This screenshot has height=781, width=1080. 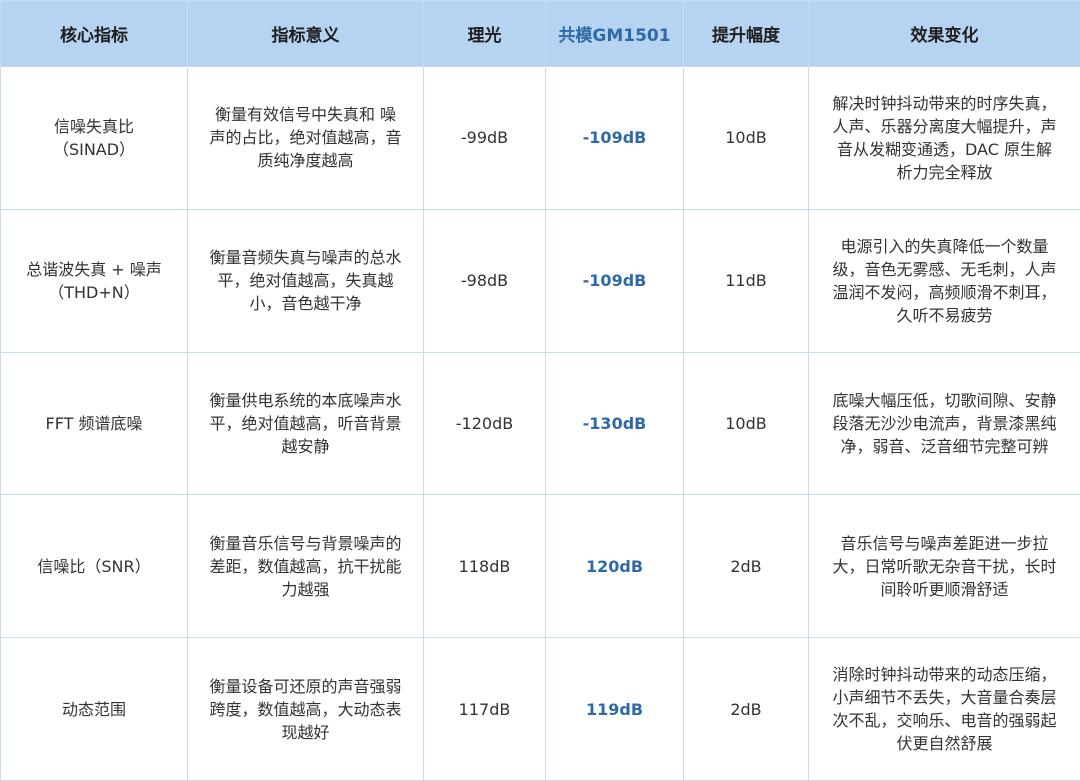 I want to click on effect-change-line: 电源引入的失真降低一个数量, so click(x=944, y=246).